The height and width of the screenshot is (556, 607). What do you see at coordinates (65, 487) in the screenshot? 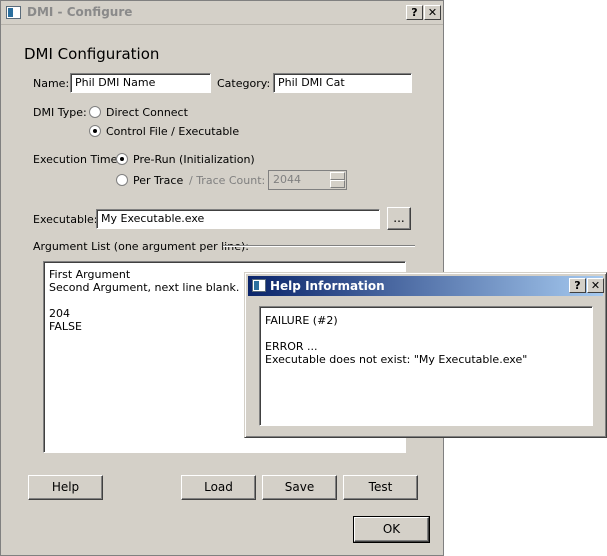
I see `help-button: Help` at bounding box center [65, 487].